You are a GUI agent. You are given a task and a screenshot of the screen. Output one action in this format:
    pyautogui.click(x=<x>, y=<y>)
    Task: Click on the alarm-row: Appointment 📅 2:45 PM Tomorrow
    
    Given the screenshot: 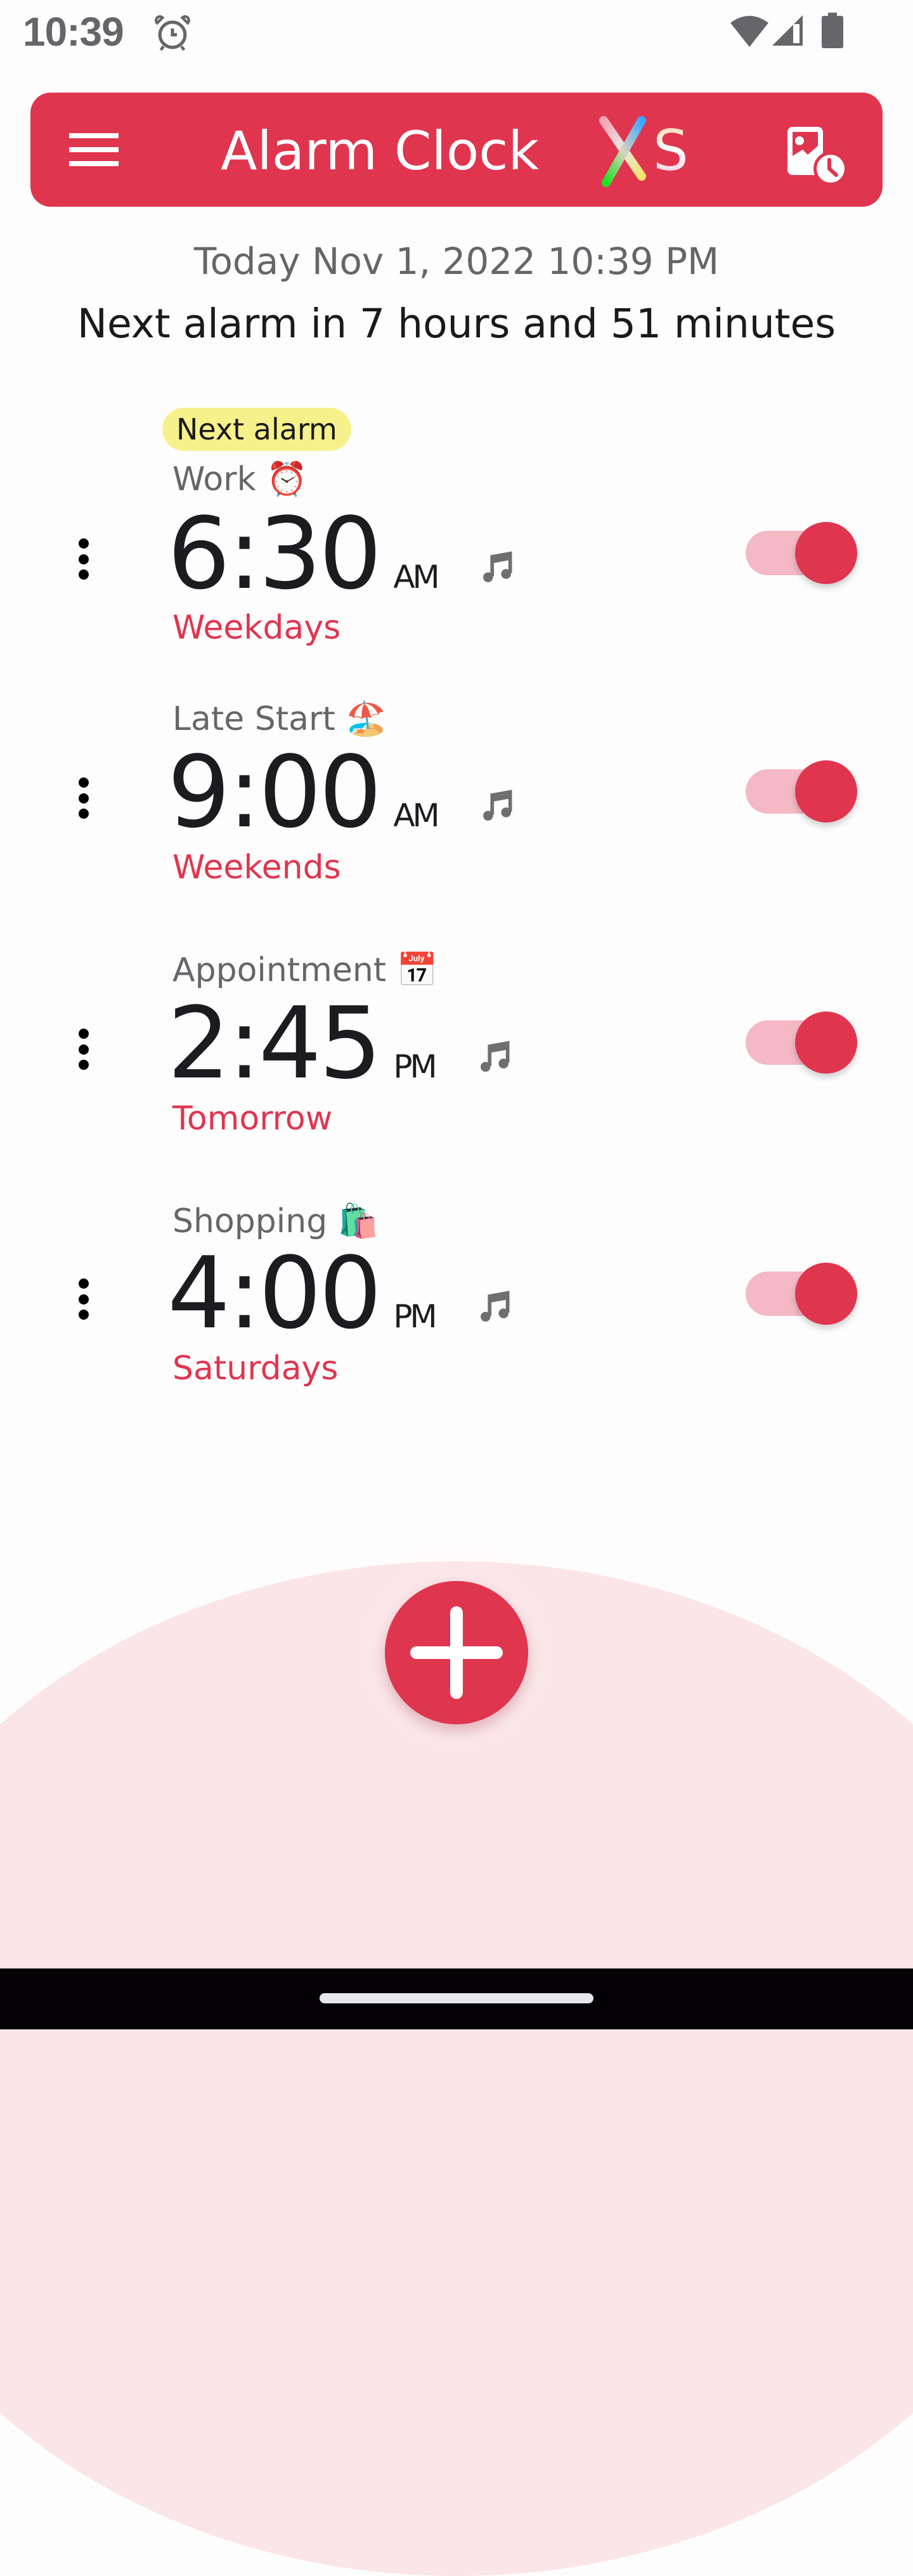 What is the action you would take?
    pyautogui.click(x=456, y=1068)
    